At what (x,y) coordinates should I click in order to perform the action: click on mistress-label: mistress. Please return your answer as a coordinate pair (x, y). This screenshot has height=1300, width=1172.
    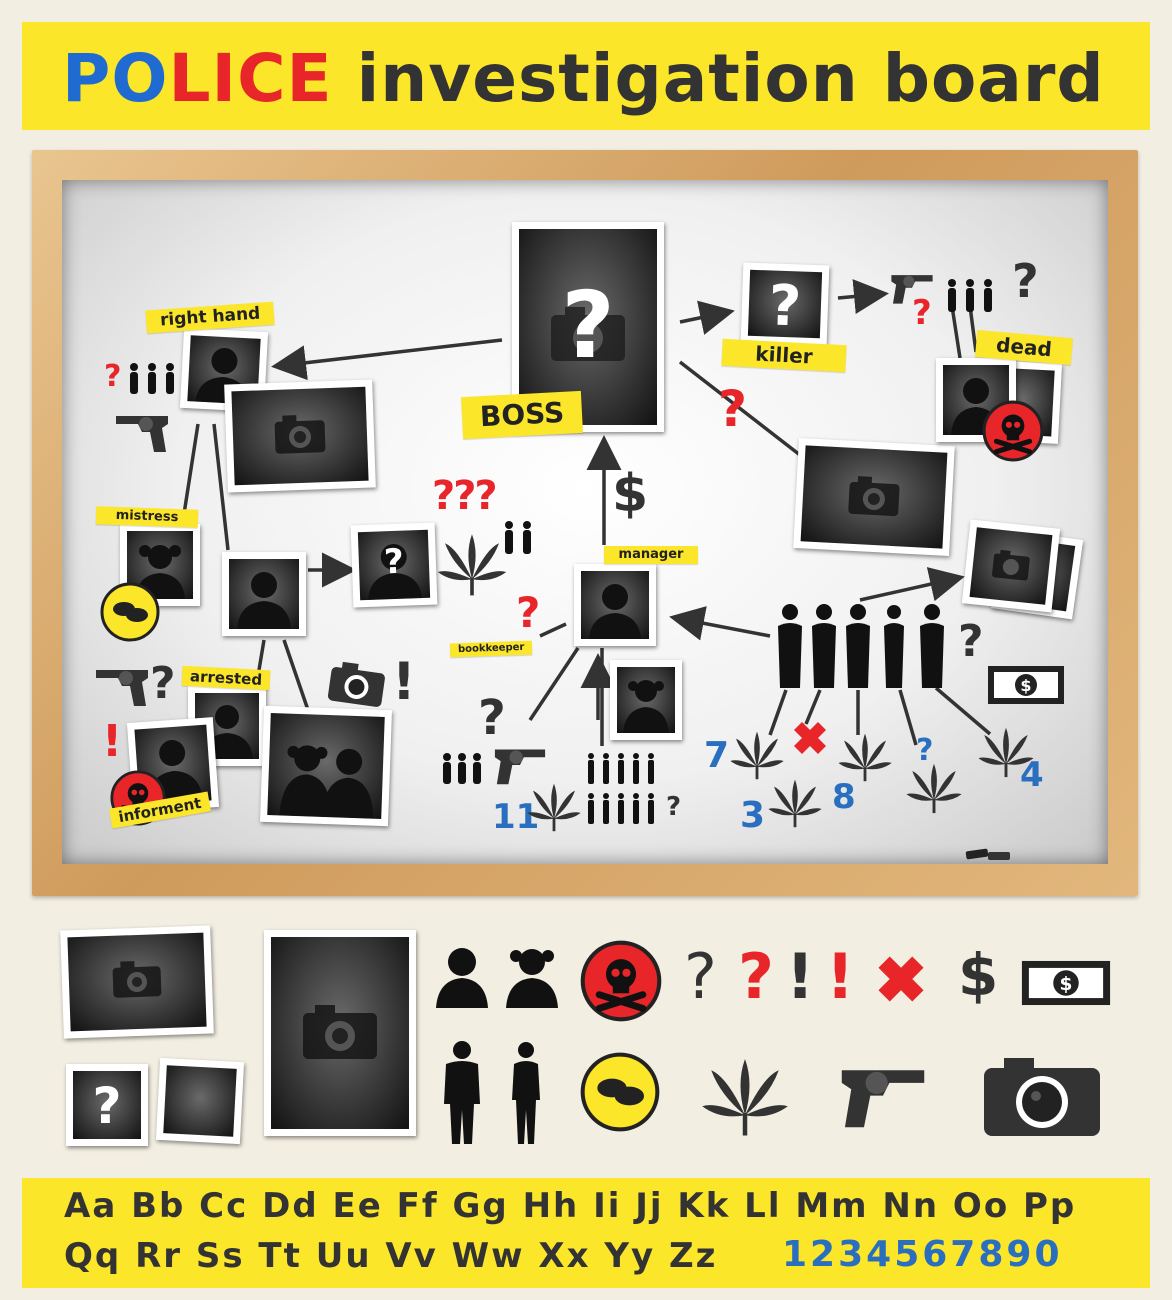
    Looking at the image, I should click on (147, 517).